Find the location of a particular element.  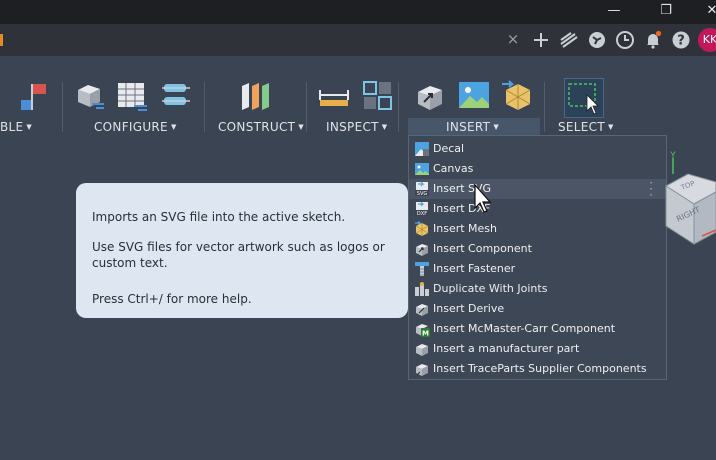

select-tool-button is located at coordinates (584, 98).